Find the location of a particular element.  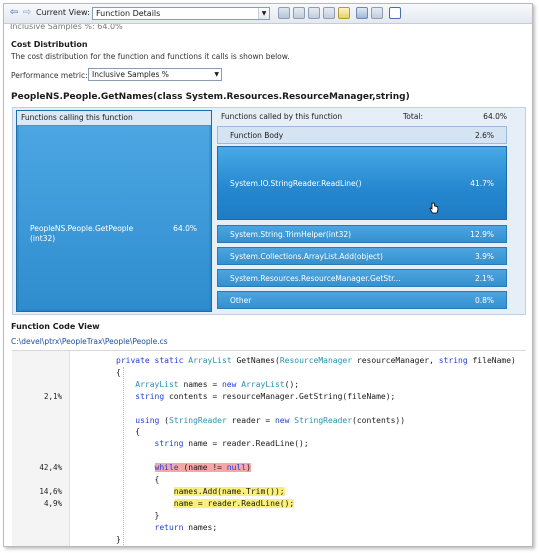

caller-name: PeopleNS.People.GetPeople (int32) is located at coordinates (82, 233).